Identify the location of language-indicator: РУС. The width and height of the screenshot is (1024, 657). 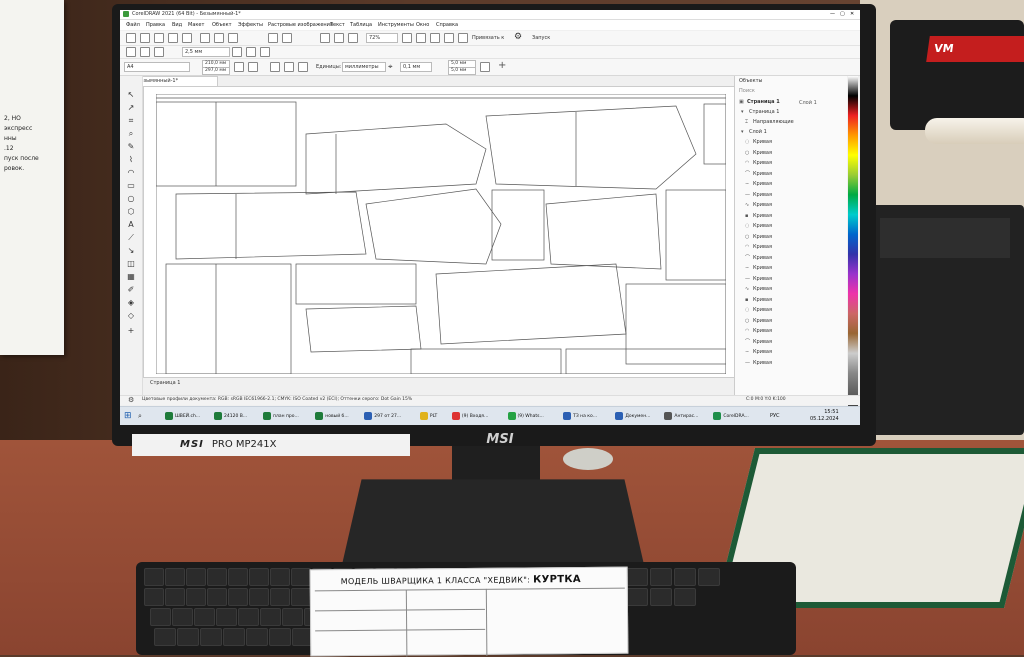
(775, 416).